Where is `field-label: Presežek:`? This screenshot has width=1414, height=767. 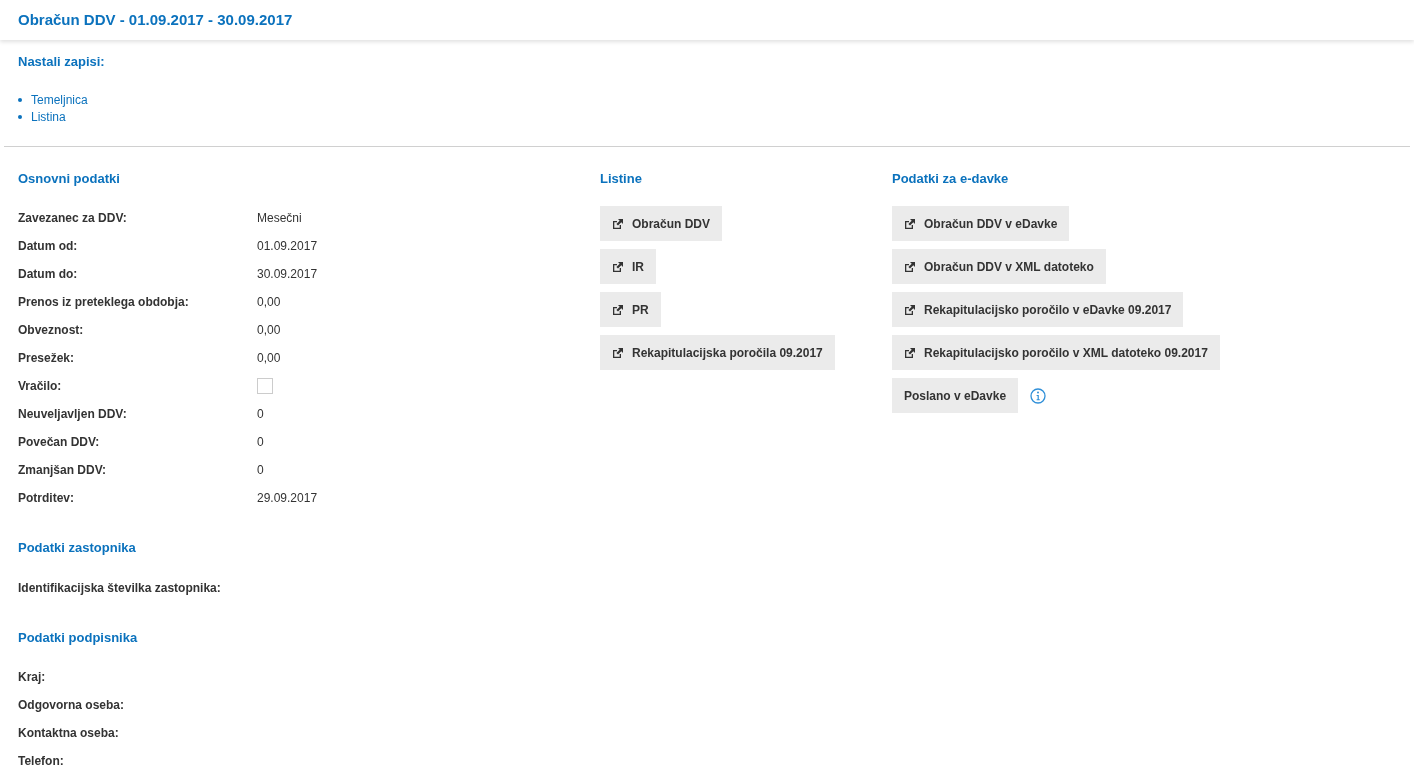 field-label: Presežek: is located at coordinates (47, 358).